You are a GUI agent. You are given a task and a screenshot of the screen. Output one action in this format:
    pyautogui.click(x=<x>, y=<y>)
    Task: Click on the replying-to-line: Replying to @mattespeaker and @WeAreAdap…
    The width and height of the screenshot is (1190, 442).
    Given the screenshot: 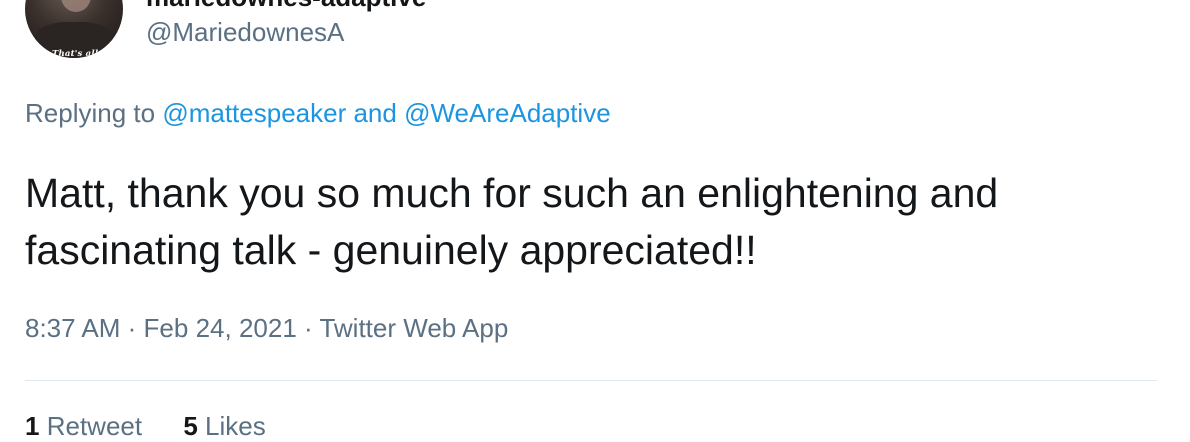 What is the action you would take?
    pyautogui.click(x=318, y=113)
    